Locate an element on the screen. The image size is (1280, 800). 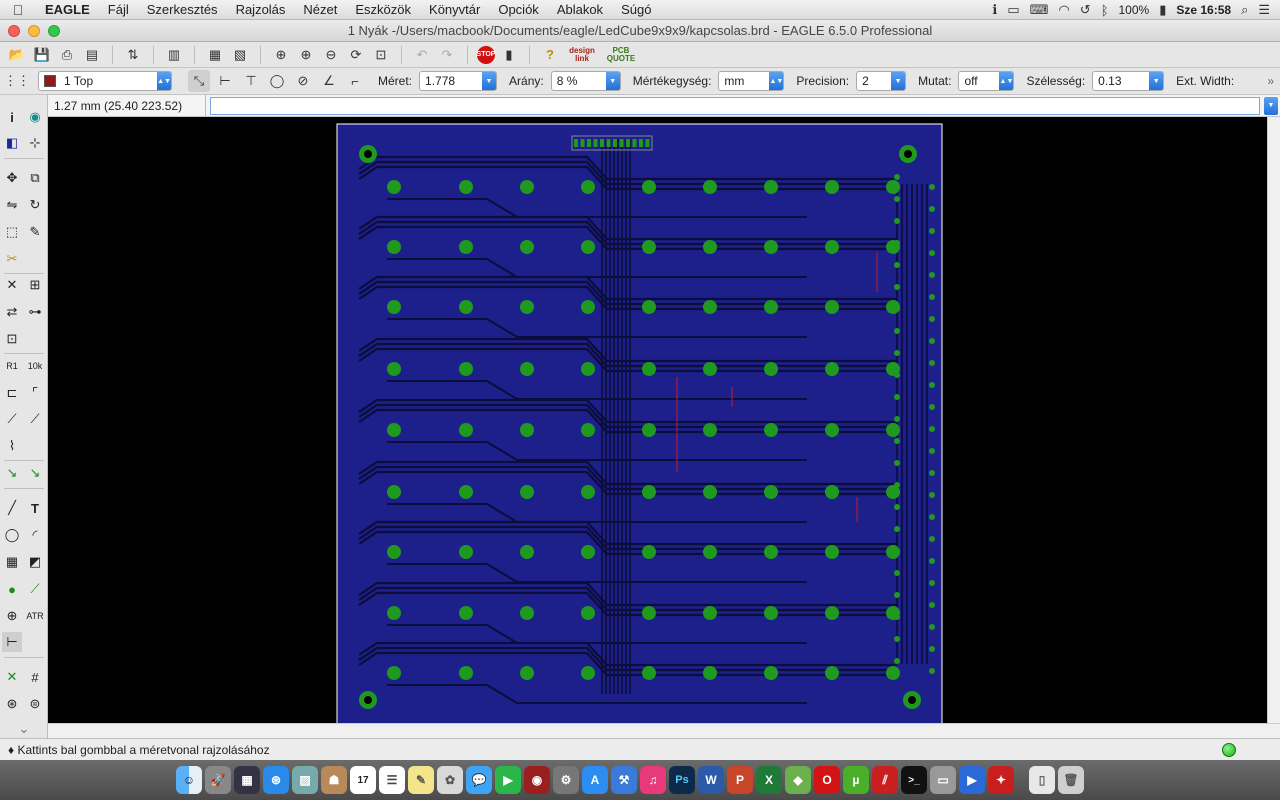
szelesseg-combo: 0.13 ▼ is located at coordinates (1128, 81).